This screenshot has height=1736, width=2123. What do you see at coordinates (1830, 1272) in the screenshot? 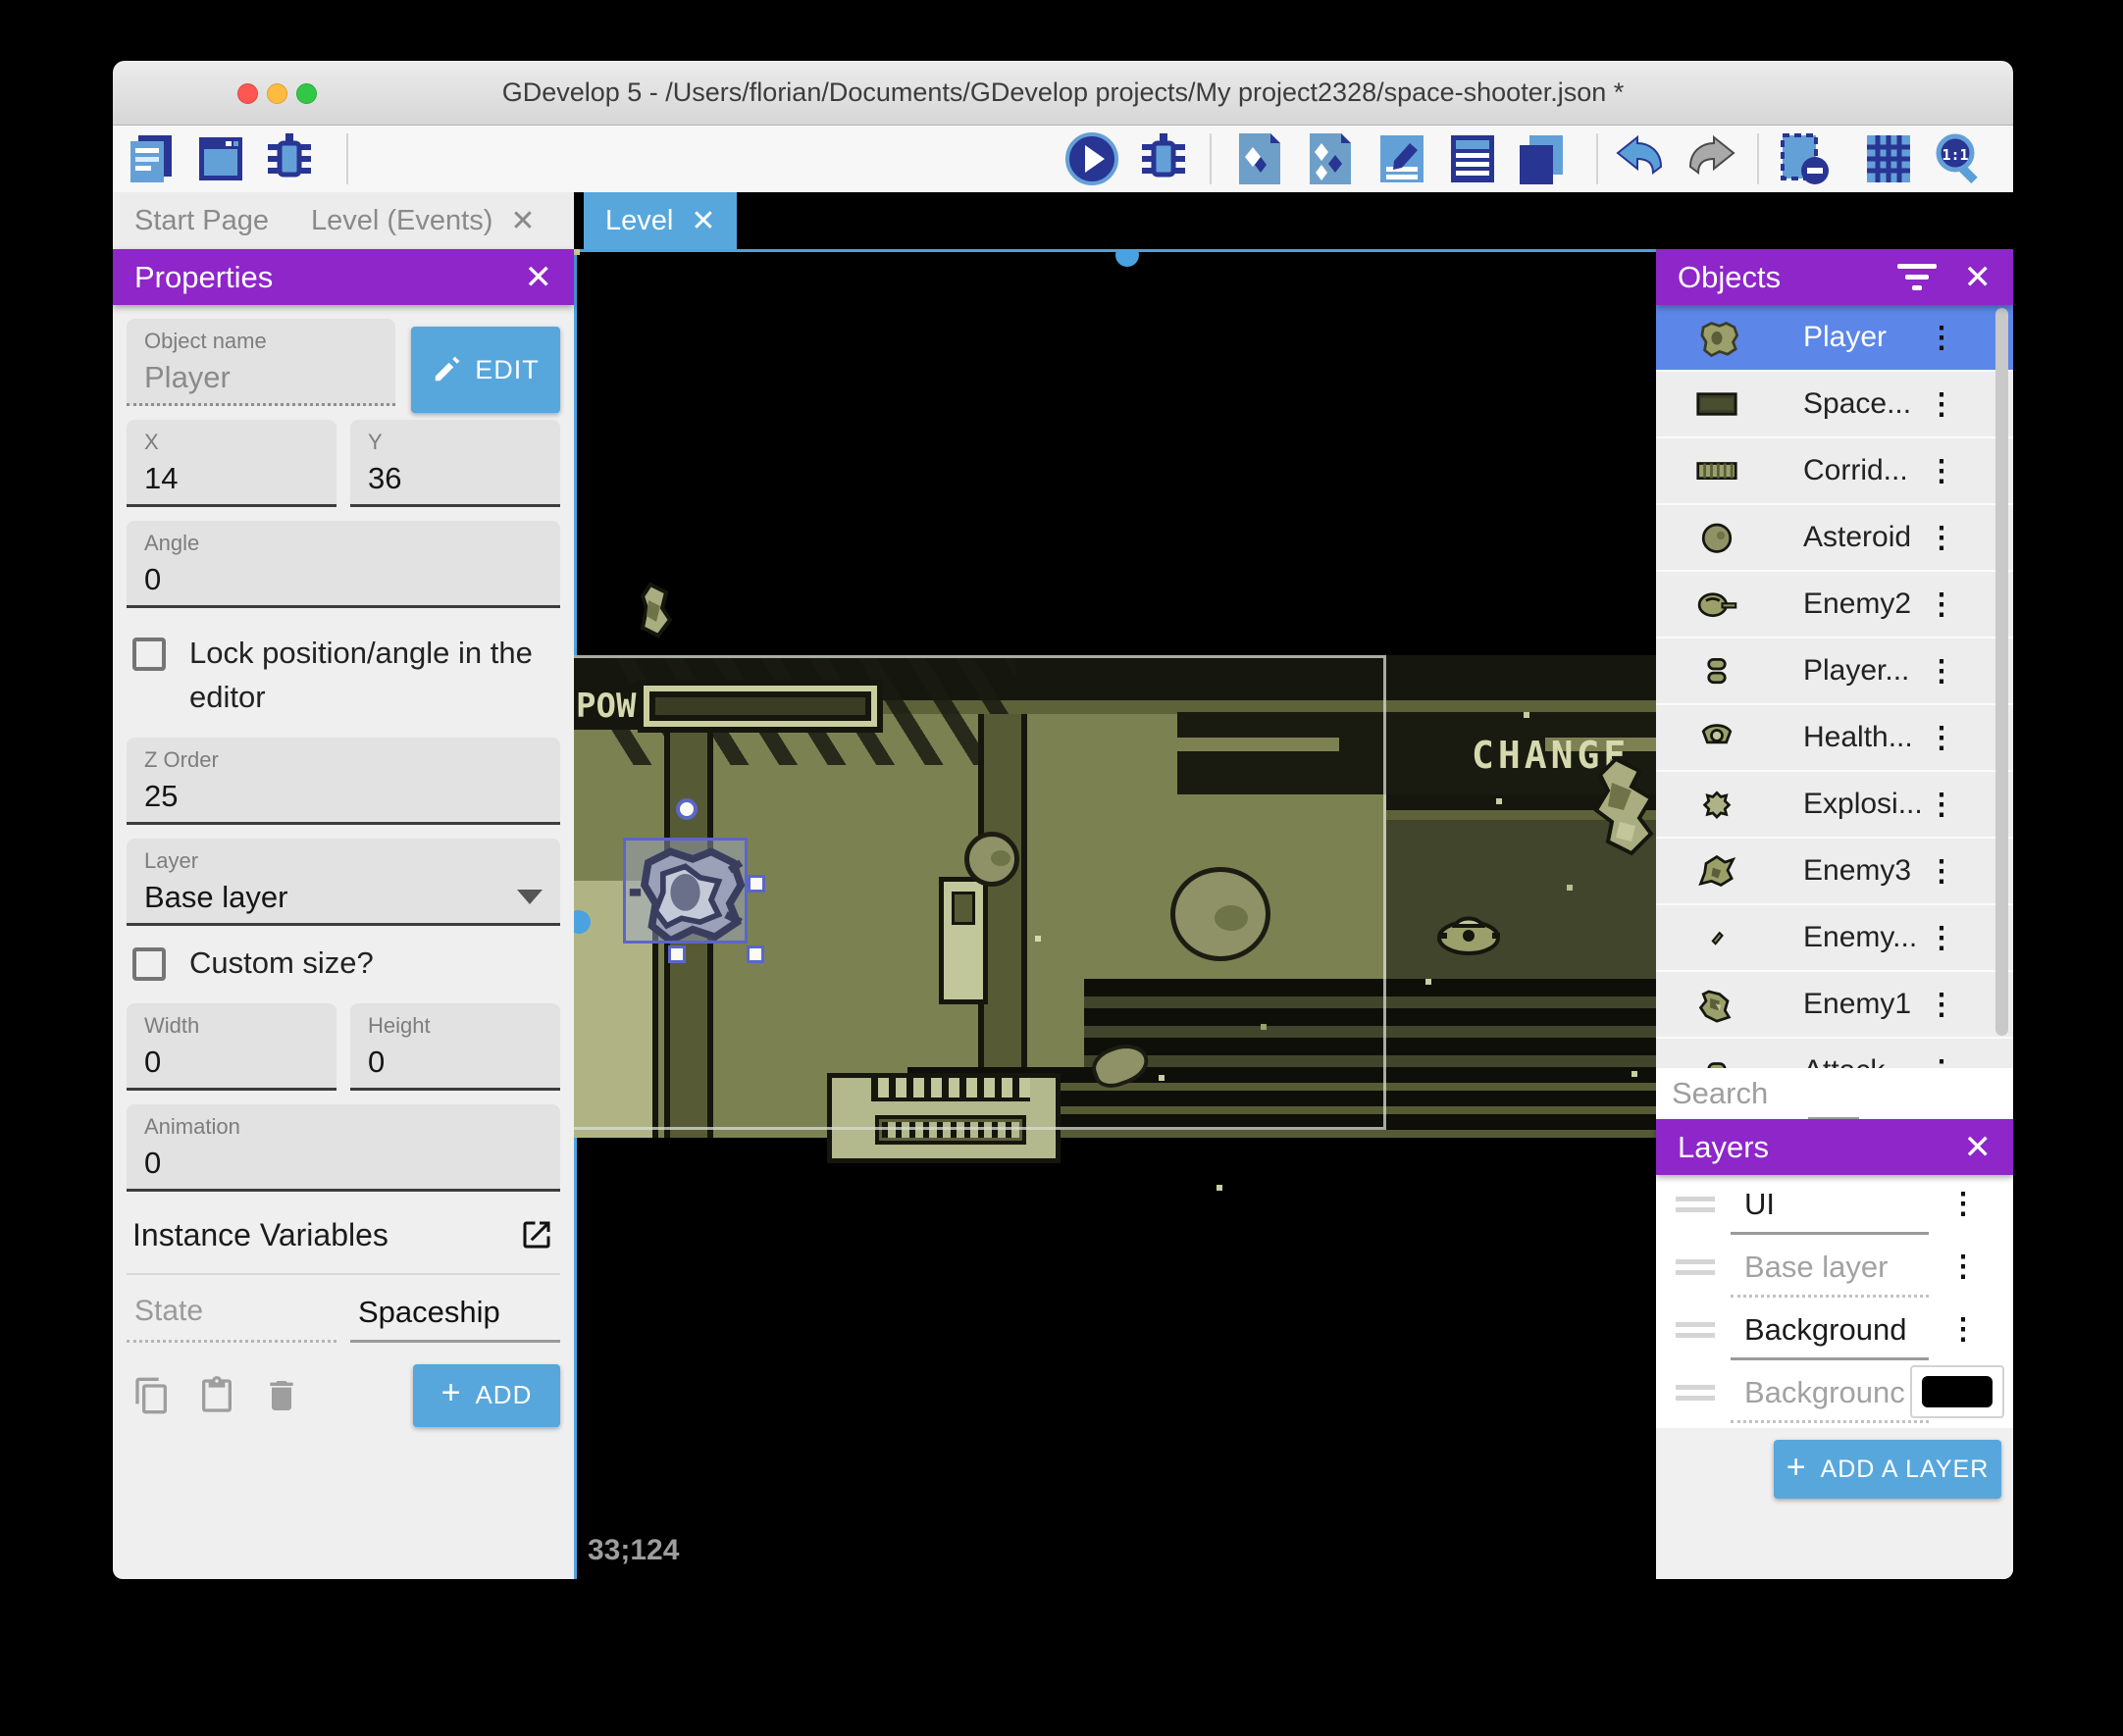
I see `layer-name: Base layer` at bounding box center [1830, 1272].